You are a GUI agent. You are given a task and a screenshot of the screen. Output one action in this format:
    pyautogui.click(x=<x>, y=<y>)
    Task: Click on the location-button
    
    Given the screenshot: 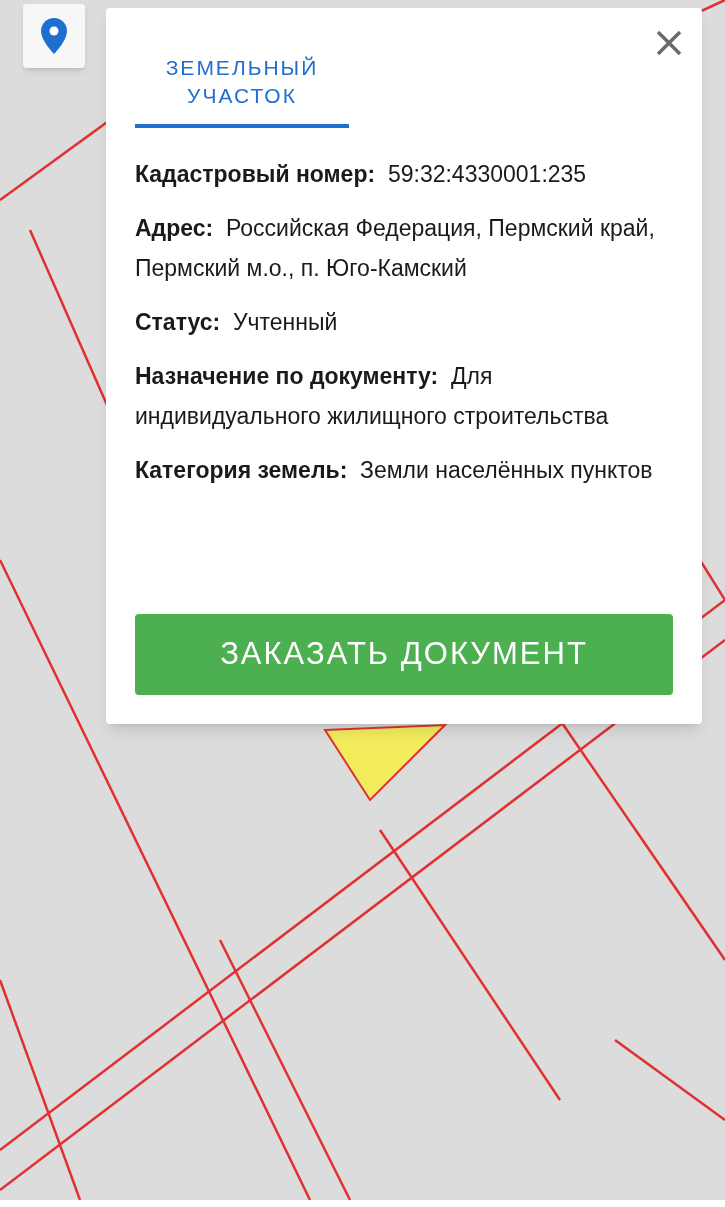 What is the action you would take?
    pyautogui.click(x=54, y=36)
    